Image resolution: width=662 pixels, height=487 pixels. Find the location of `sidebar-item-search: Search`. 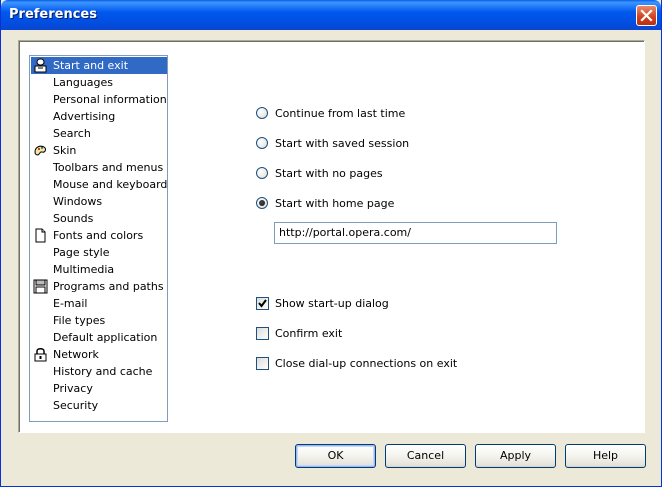

sidebar-item-search: Search is located at coordinates (99, 133).